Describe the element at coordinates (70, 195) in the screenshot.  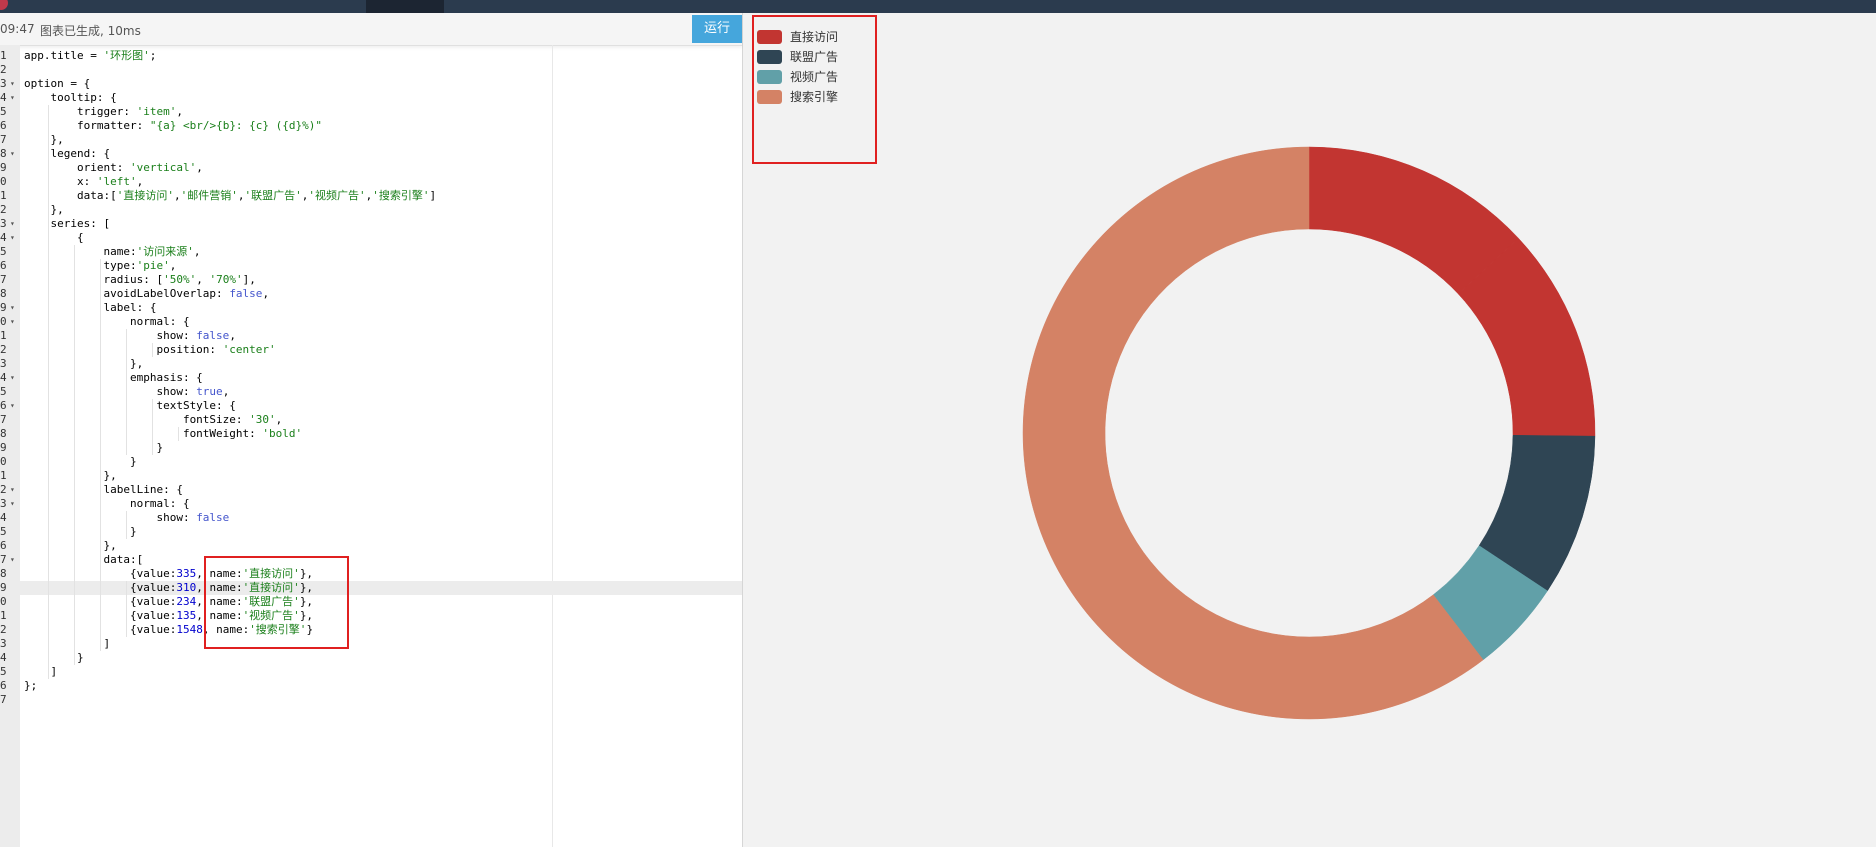
I see `code-token: data:[` at that location.